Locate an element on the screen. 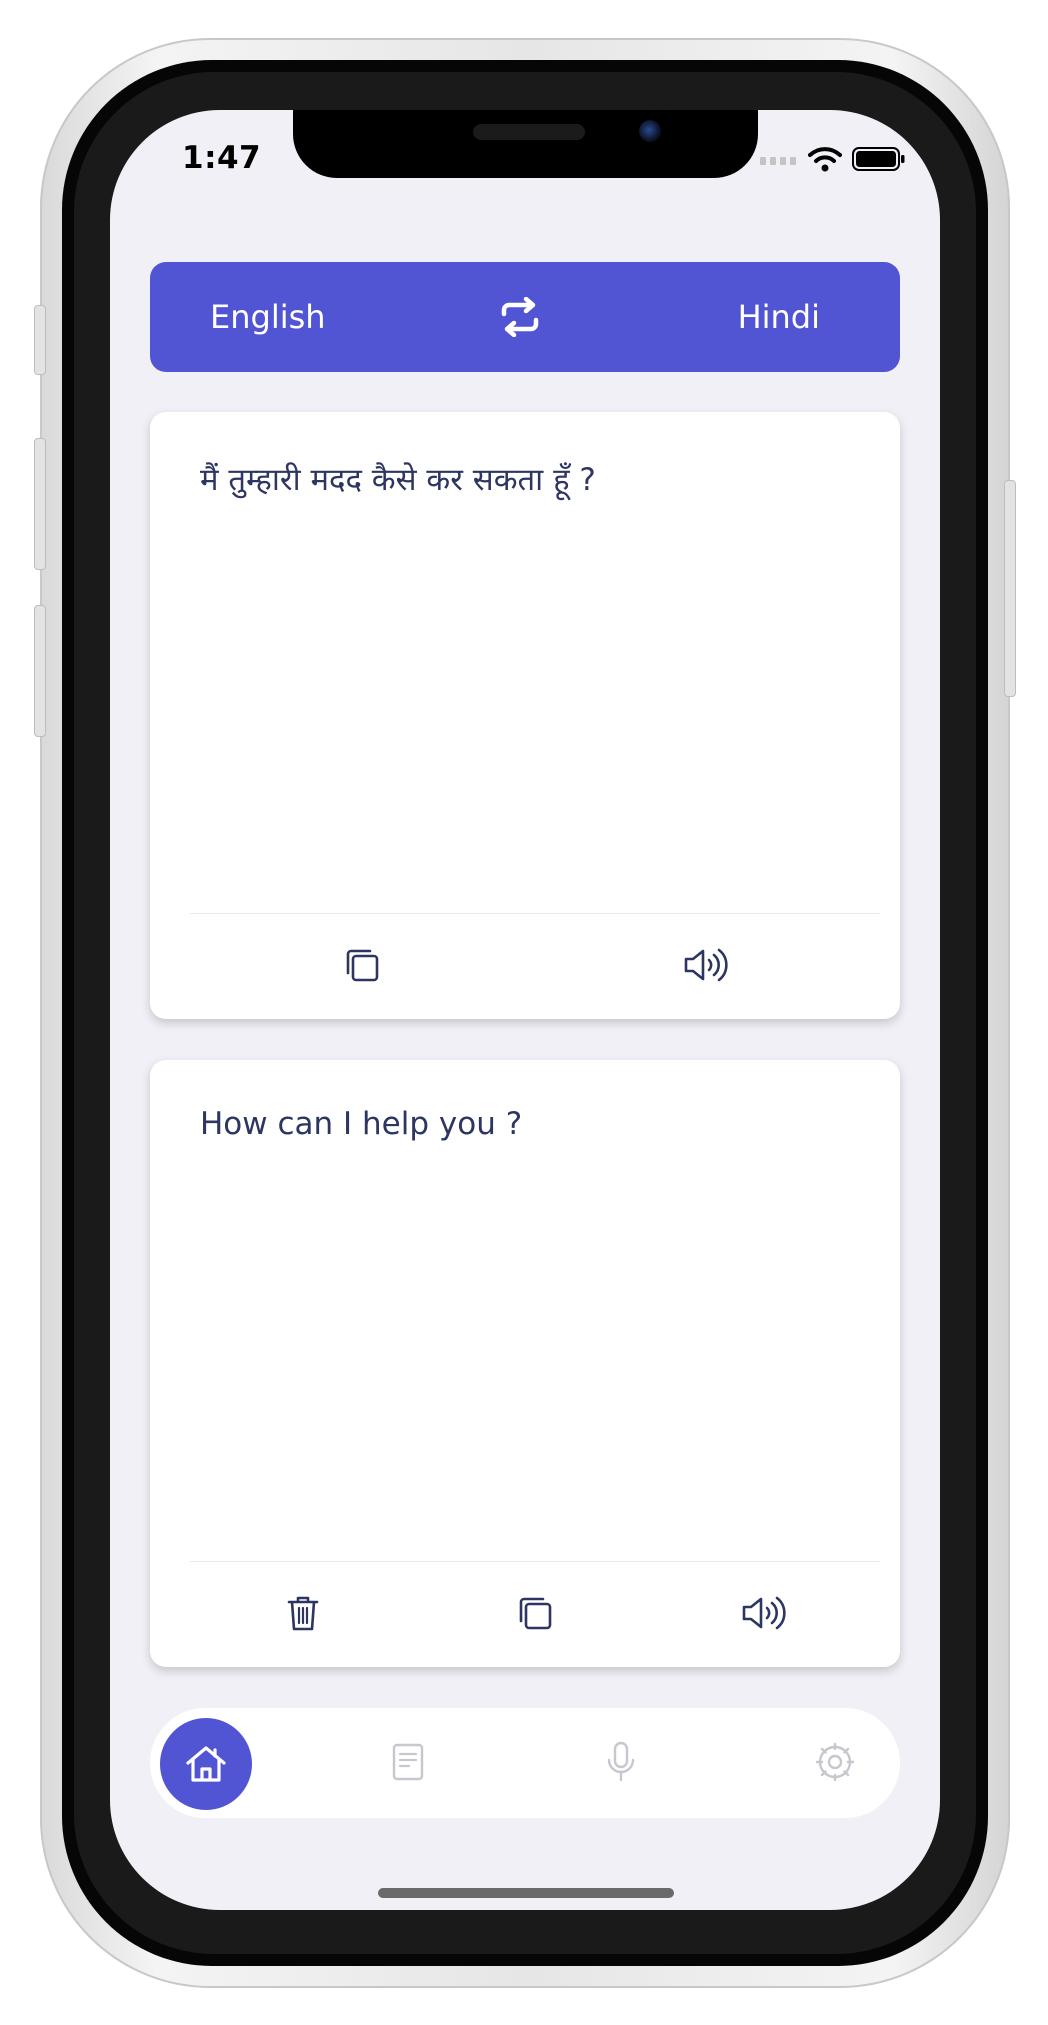 This screenshot has width=1048, height=2025. front-camera is located at coordinates (650, 131).